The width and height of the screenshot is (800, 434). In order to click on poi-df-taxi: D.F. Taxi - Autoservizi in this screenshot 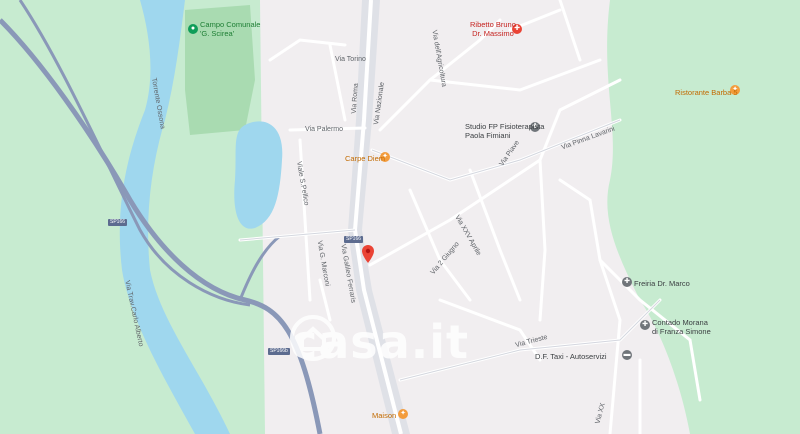, I will do `click(571, 356)`.